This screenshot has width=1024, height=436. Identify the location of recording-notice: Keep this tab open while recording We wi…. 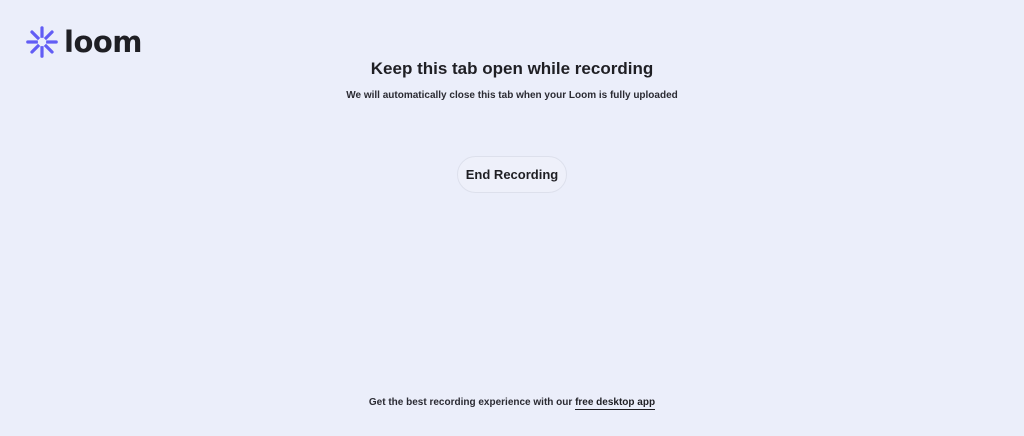
(512, 80).